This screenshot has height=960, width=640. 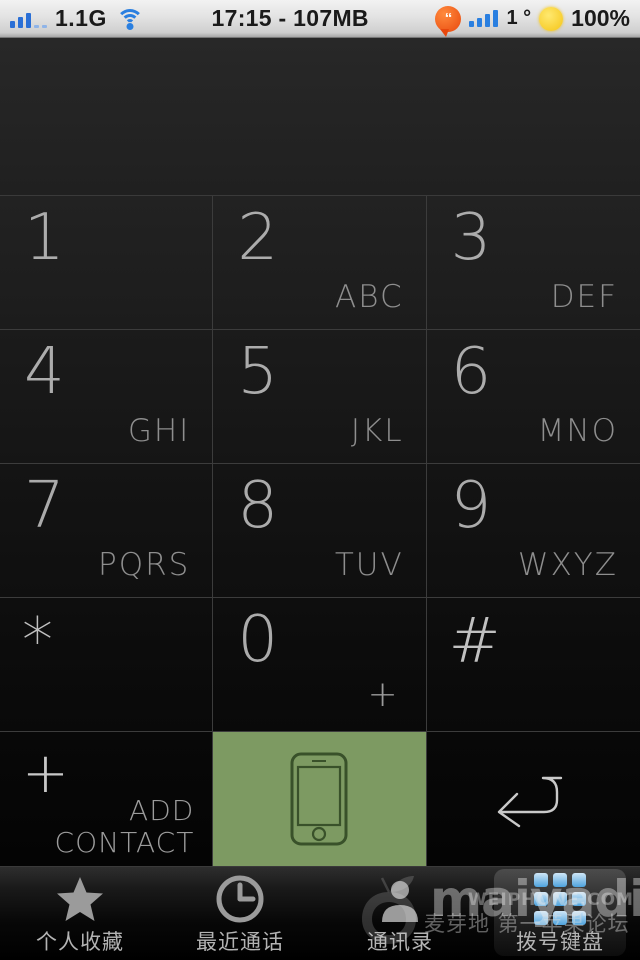 What do you see at coordinates (537, 21) in the screenshot?
I see `status-bar-right: “ 1 ° 100%` at bounding box center [537, 21].